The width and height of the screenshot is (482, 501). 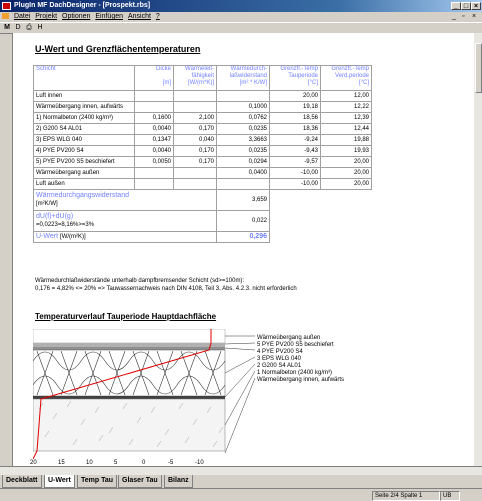 What do you see at coordinates (97, 481) in the screenshot?
I see `tab-temp-tau: Temp Tau` at bounding box center [97, 481].